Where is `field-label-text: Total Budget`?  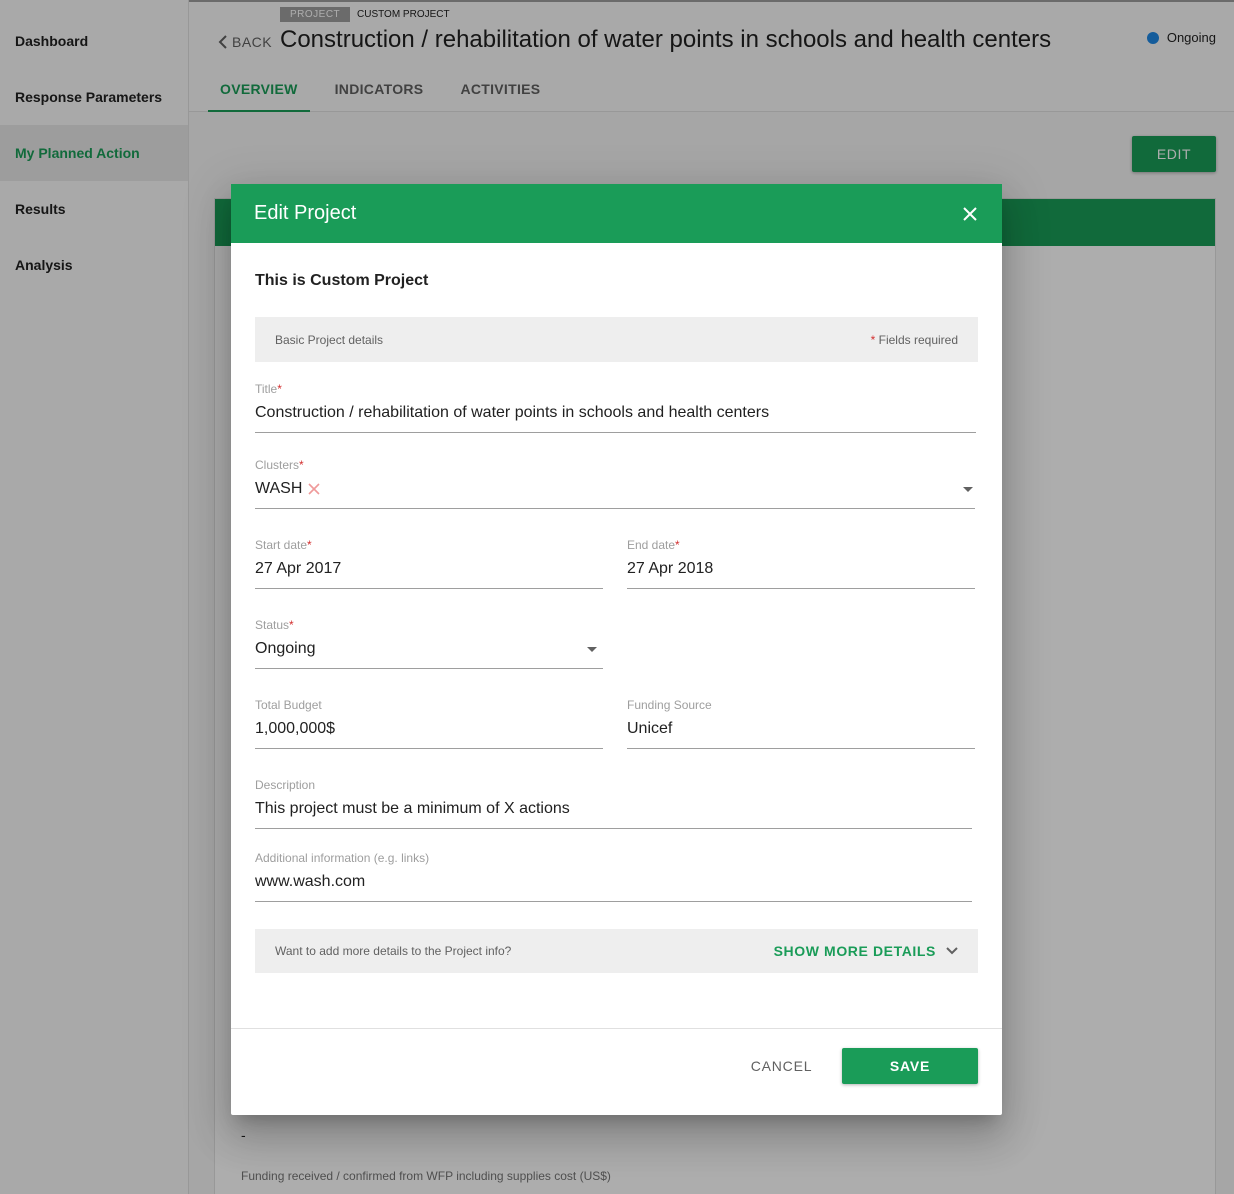
field-label-text: Total Budget is located at coordinates (288, 705).